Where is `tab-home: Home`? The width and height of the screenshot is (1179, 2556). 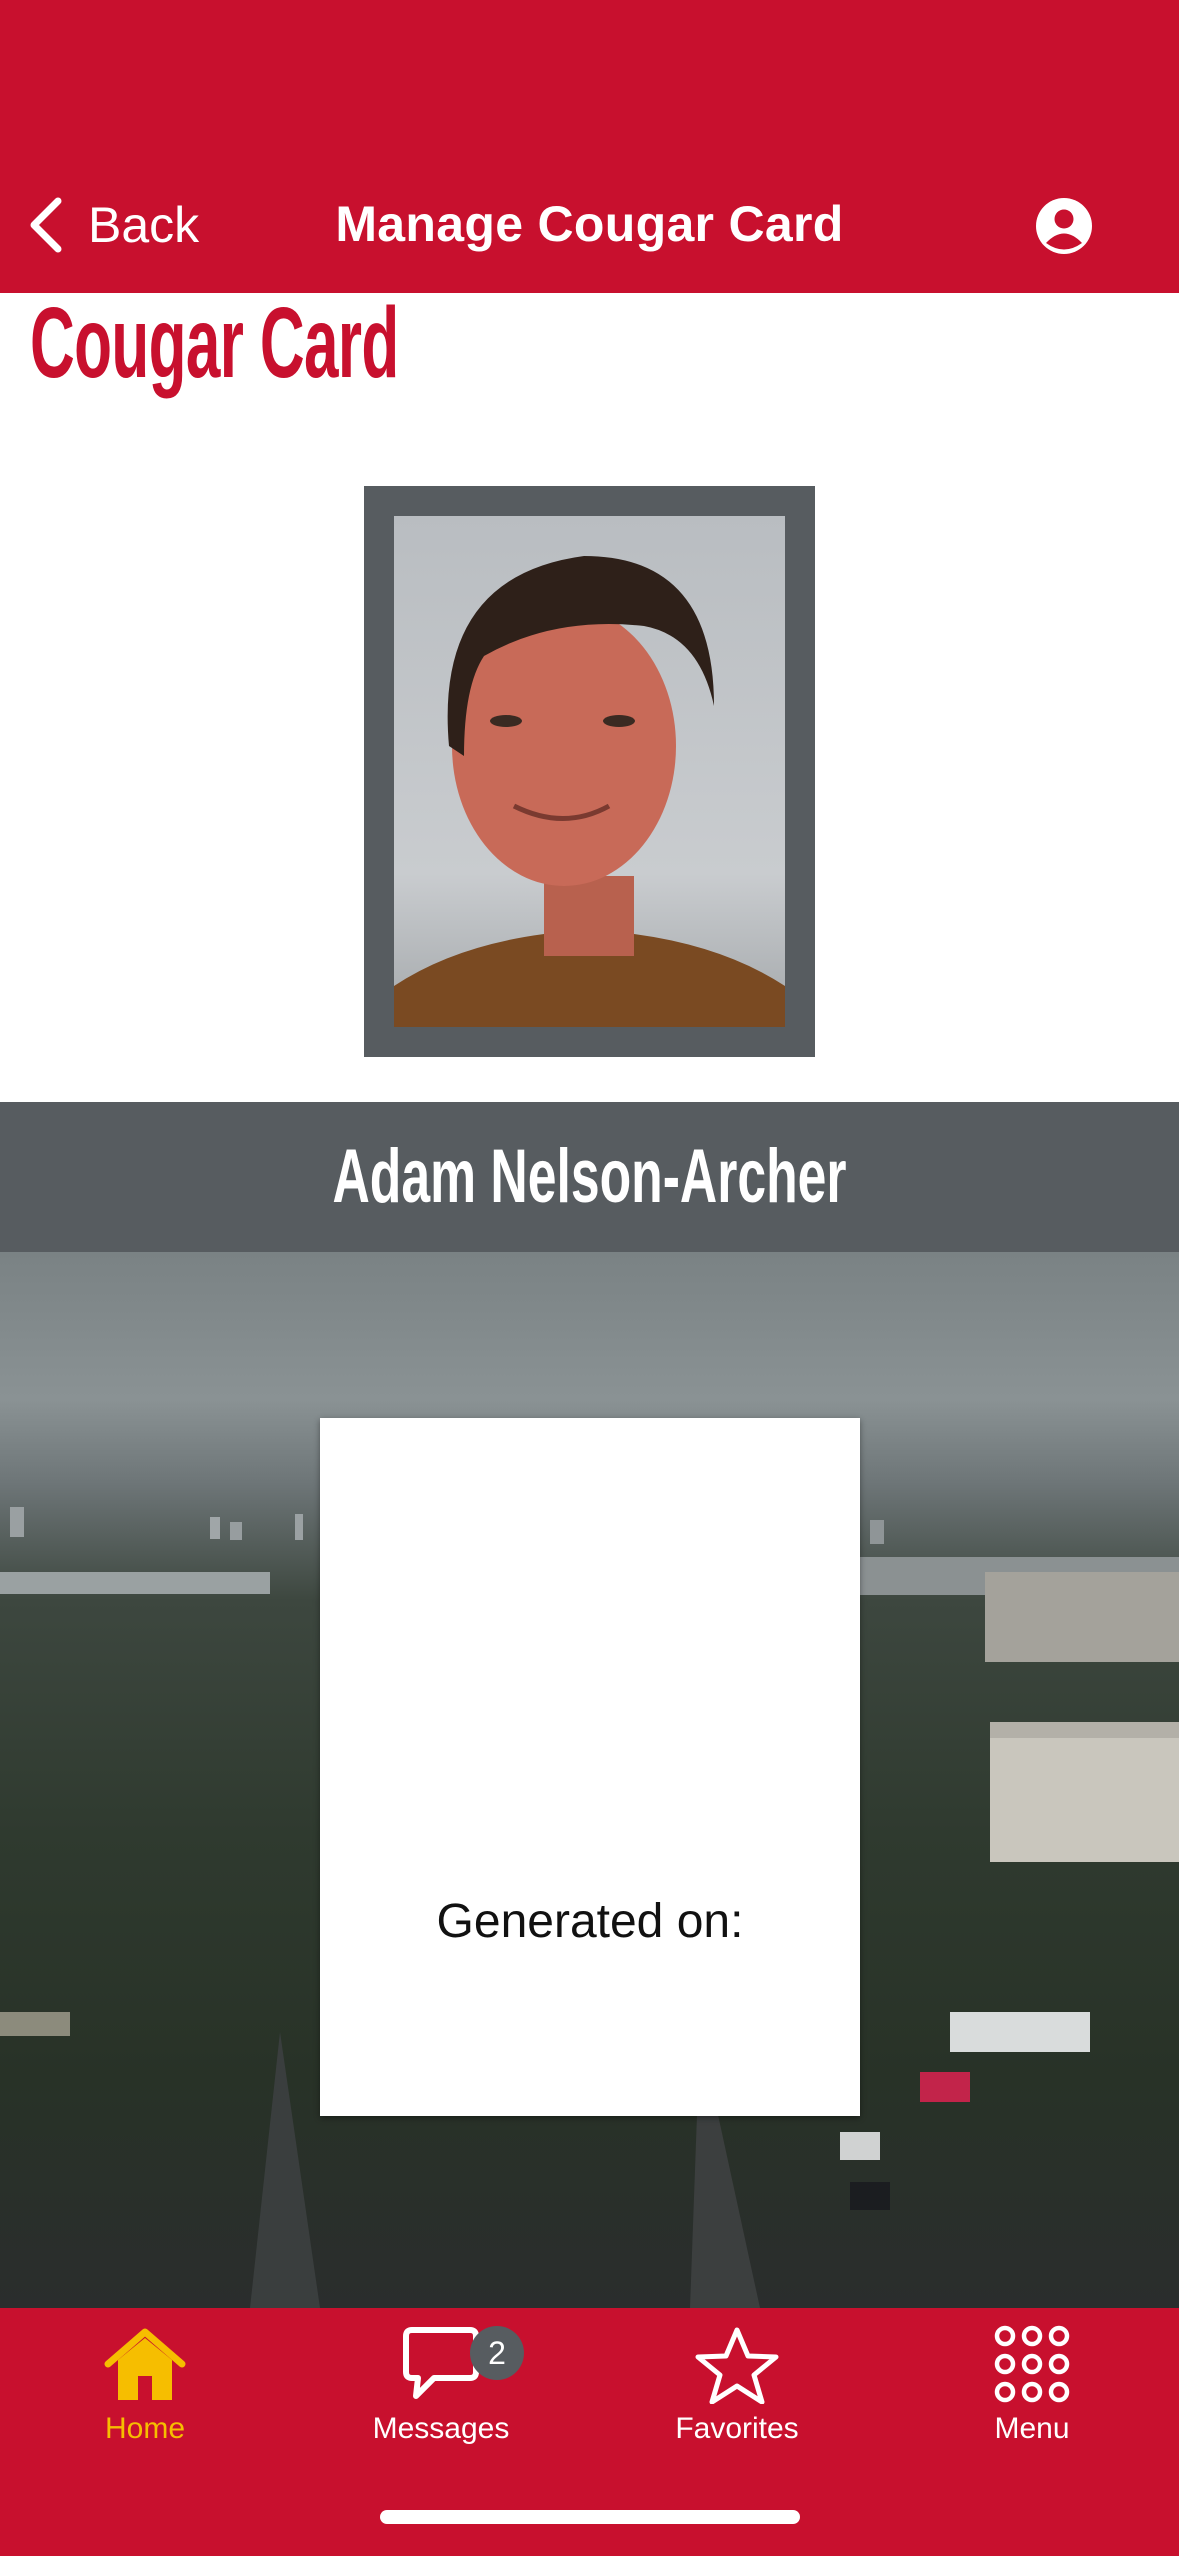 tab-home: Home is located at coordinates (145, 2404).